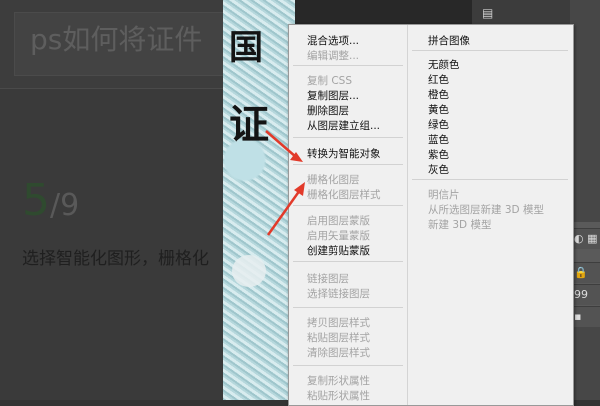  Describe the element at coordinates (585, 316) in the screenshot. I see `layer-row: ▪` at that location.